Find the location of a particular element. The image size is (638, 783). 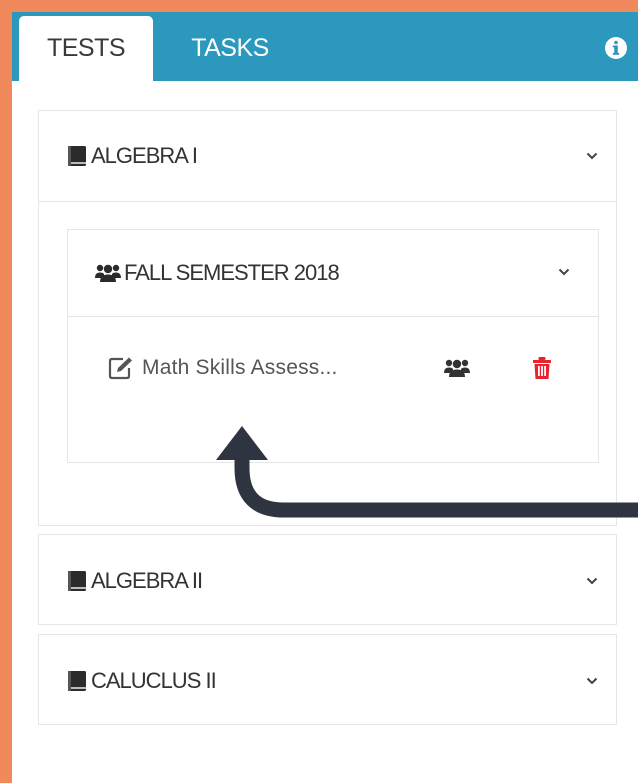

course-panel-algebra-2: ALGEBRA II is located at coordinates (327, 579).